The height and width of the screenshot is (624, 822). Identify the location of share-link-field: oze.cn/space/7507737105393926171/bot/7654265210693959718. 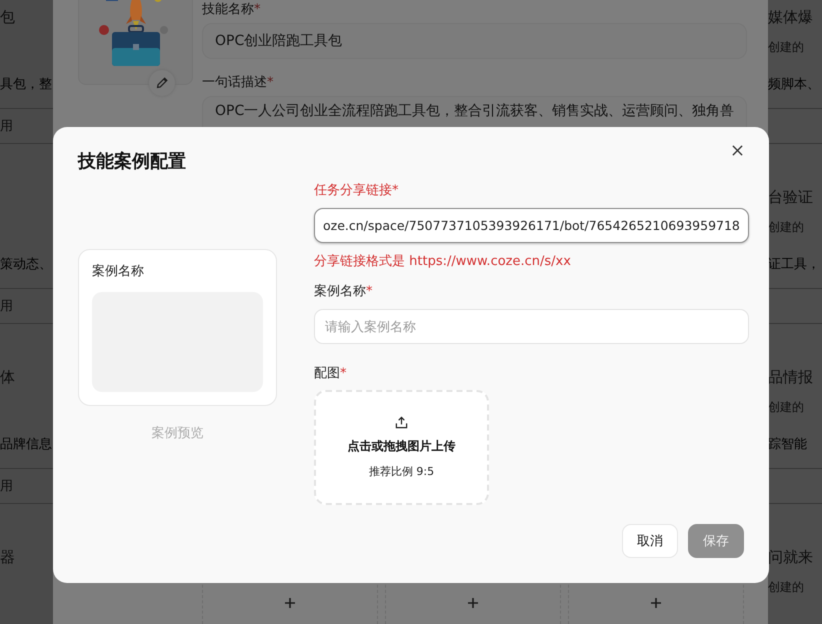
(531, 225).